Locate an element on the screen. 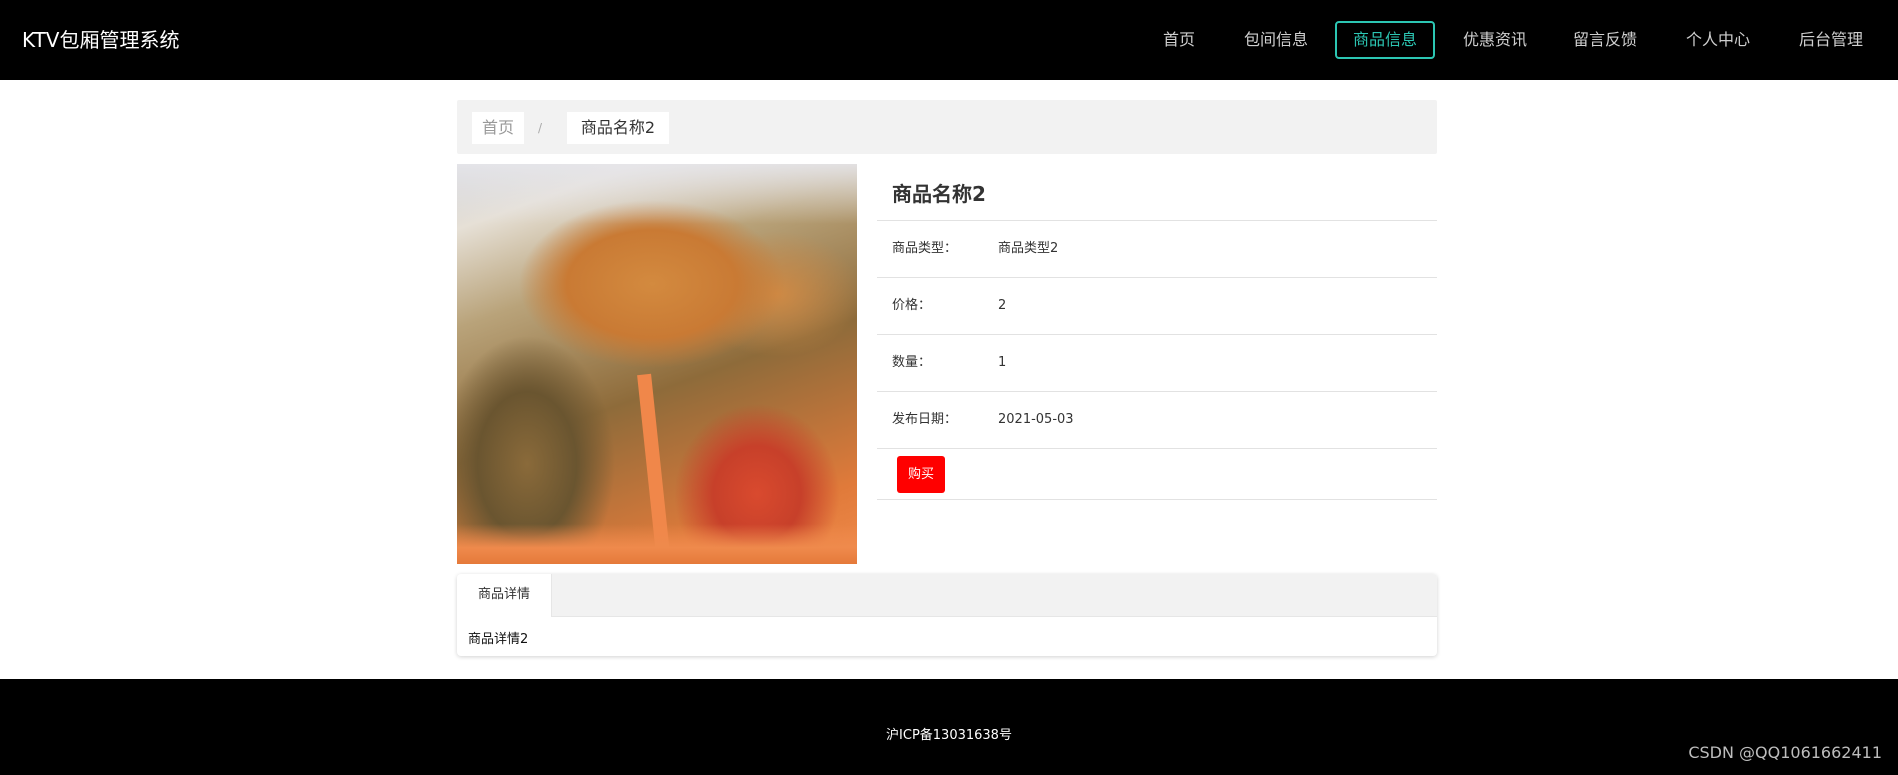 Image resolution: width=1898 pixels, height=775 pixels. nav-item-feedback: 留言反馈 is located at coordinates (1605, 40).